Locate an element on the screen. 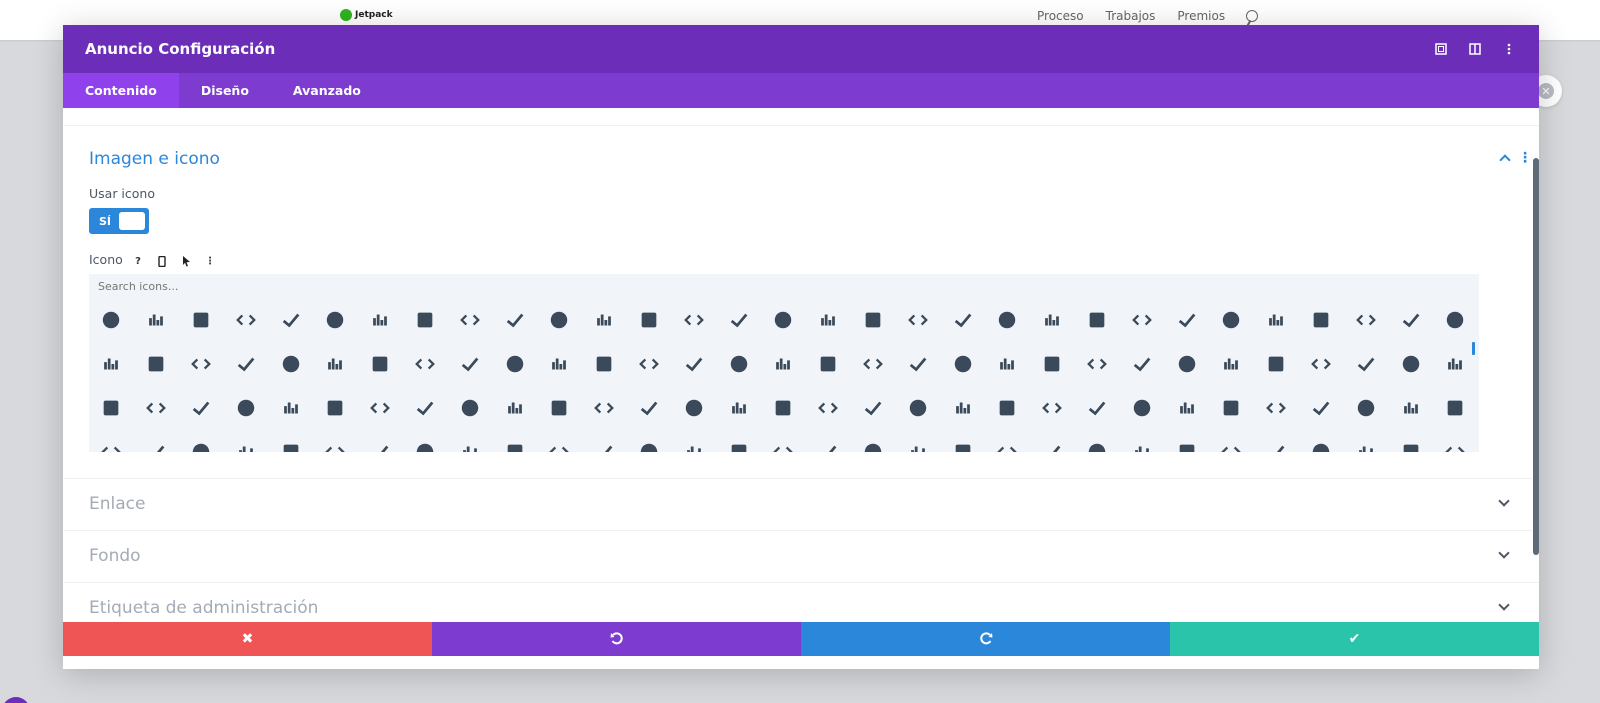  concierge-bell-icon is located at coordinates (559, 408).